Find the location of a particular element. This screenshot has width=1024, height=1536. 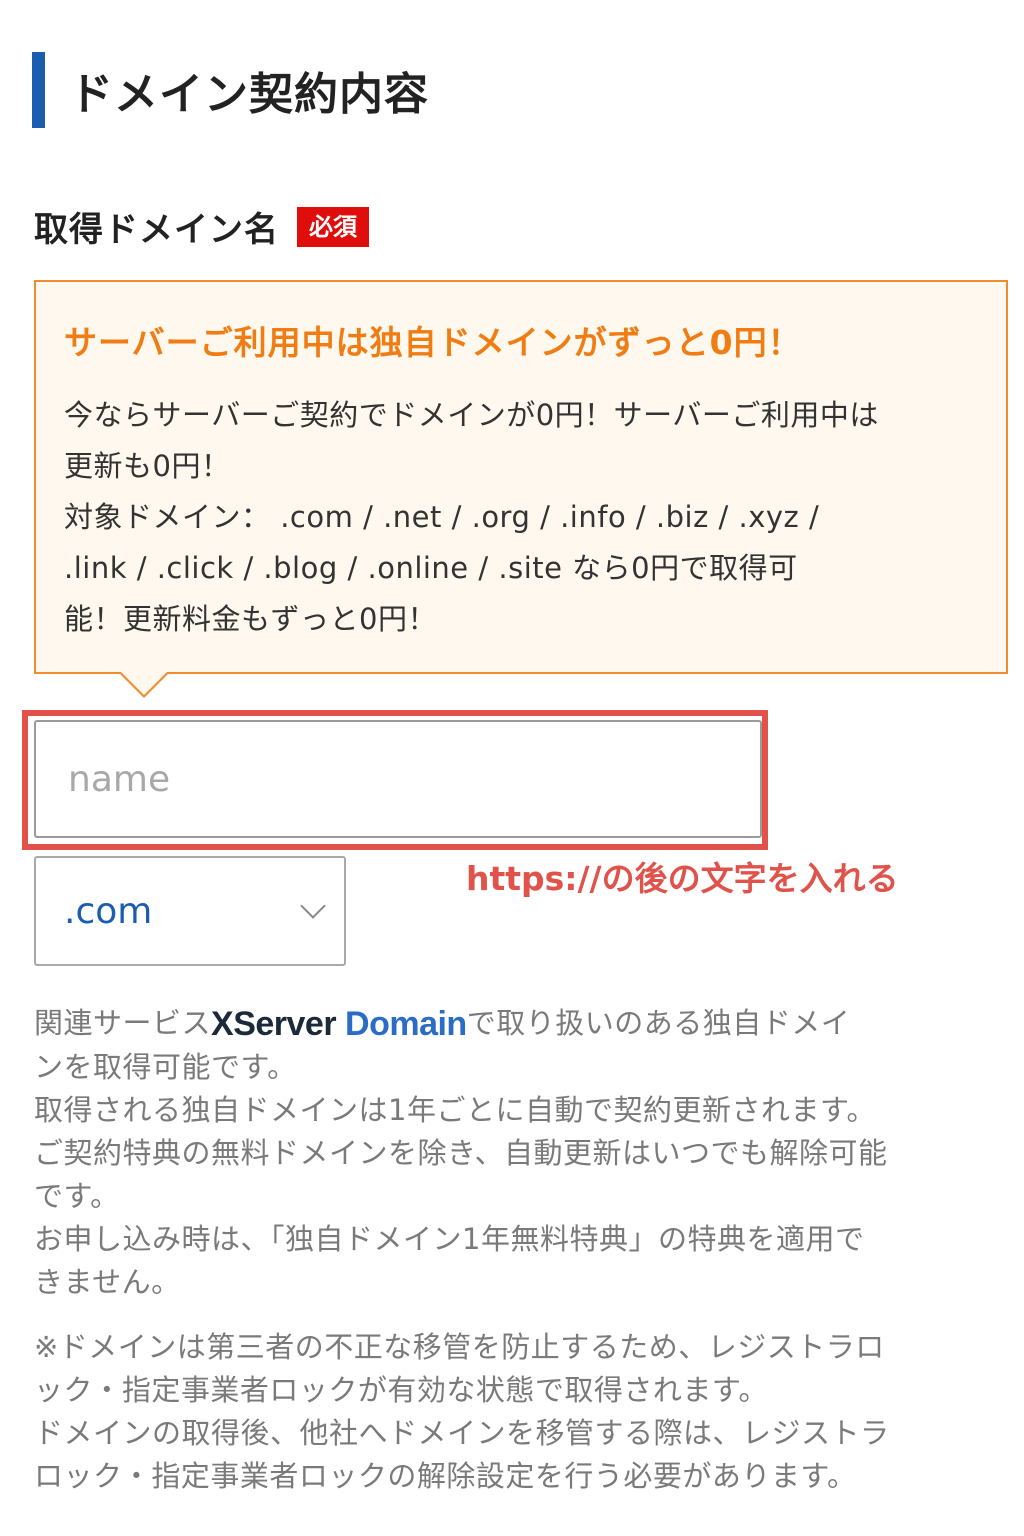

promo-line: 更新も0円！ is located at coordinates (147, 466).